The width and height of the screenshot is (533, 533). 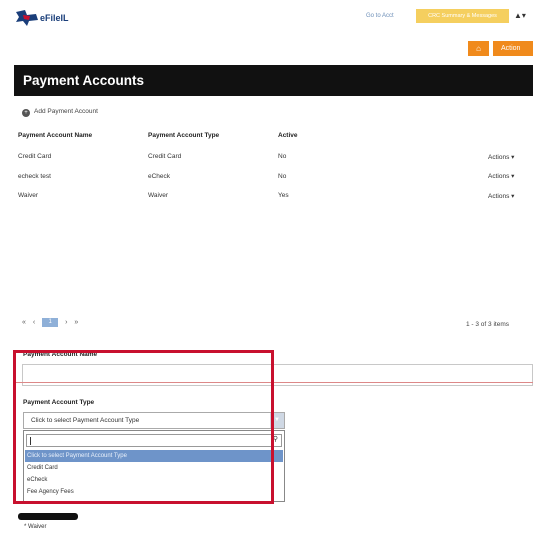 What do you see at coordinates (154, 480) in the screenshot?
I see `dropdown-option: eCheck` at bounding box center [154, 480].